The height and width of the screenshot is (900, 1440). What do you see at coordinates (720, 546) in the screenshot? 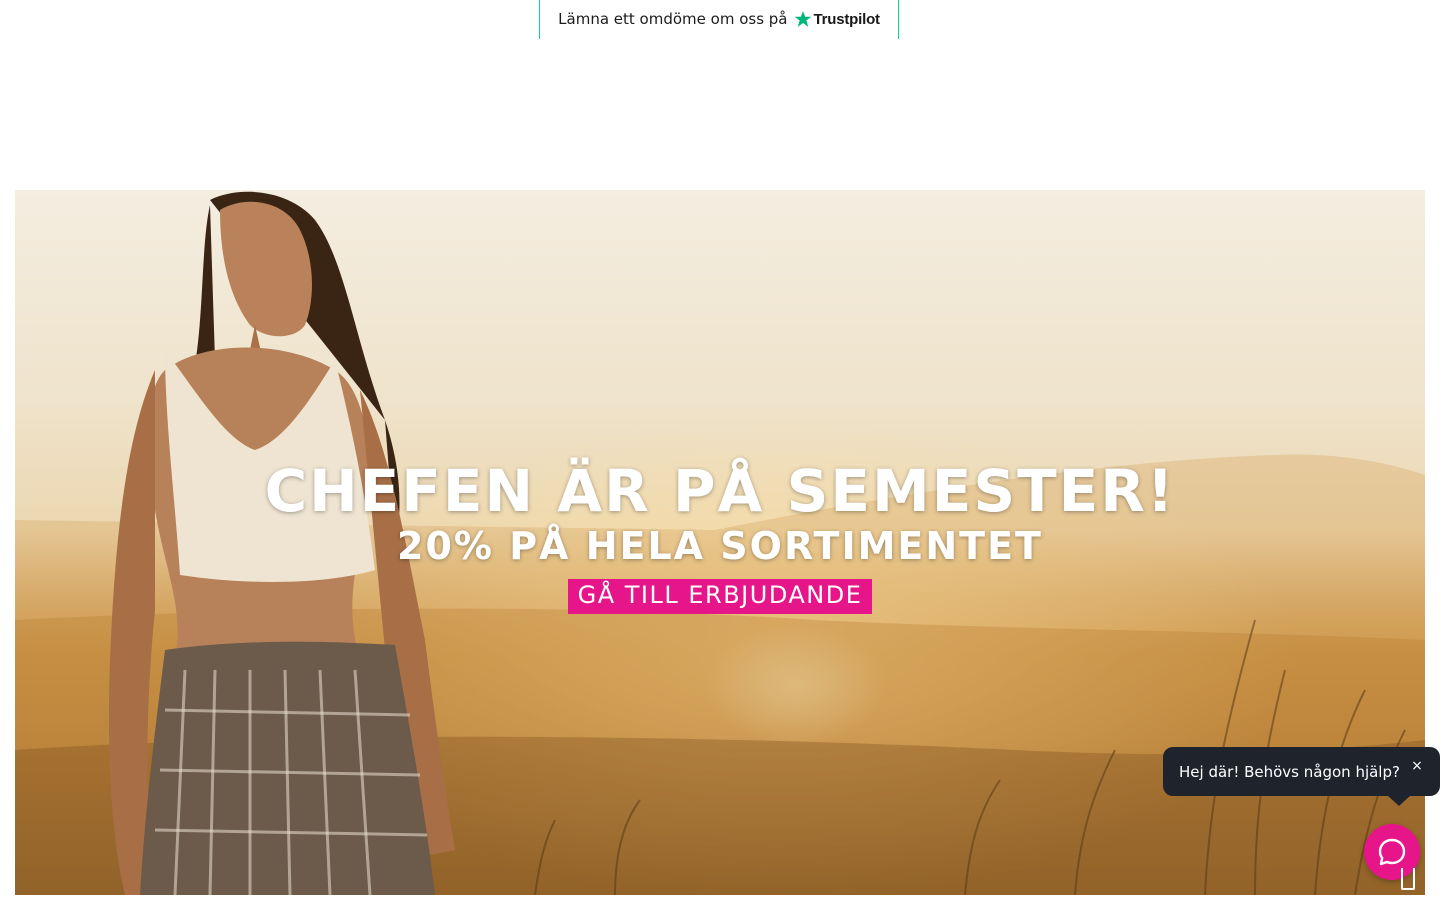
I see `hero-subtitle: 20% PÅ HELA SORTIMENTET` at bounding box center [720, 546].